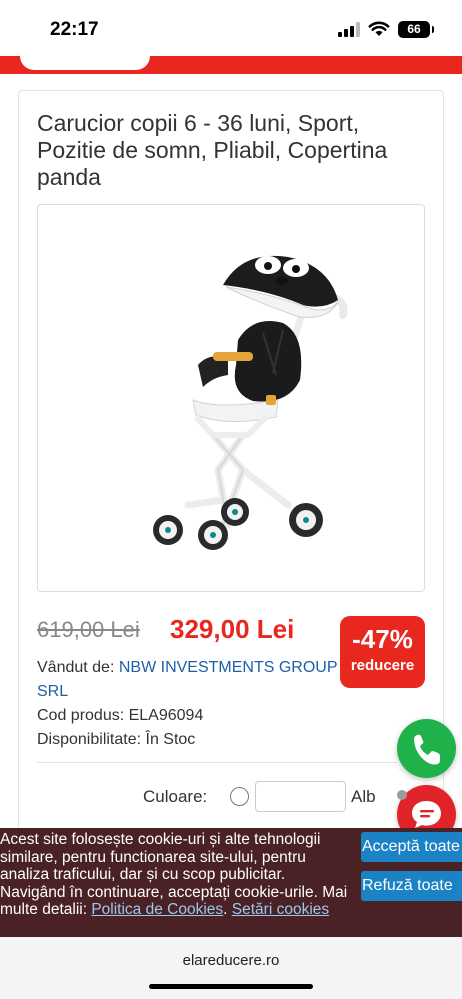  I want to click on seller-link: NBW INVESTMENTS GROUP, so click(228, 667).